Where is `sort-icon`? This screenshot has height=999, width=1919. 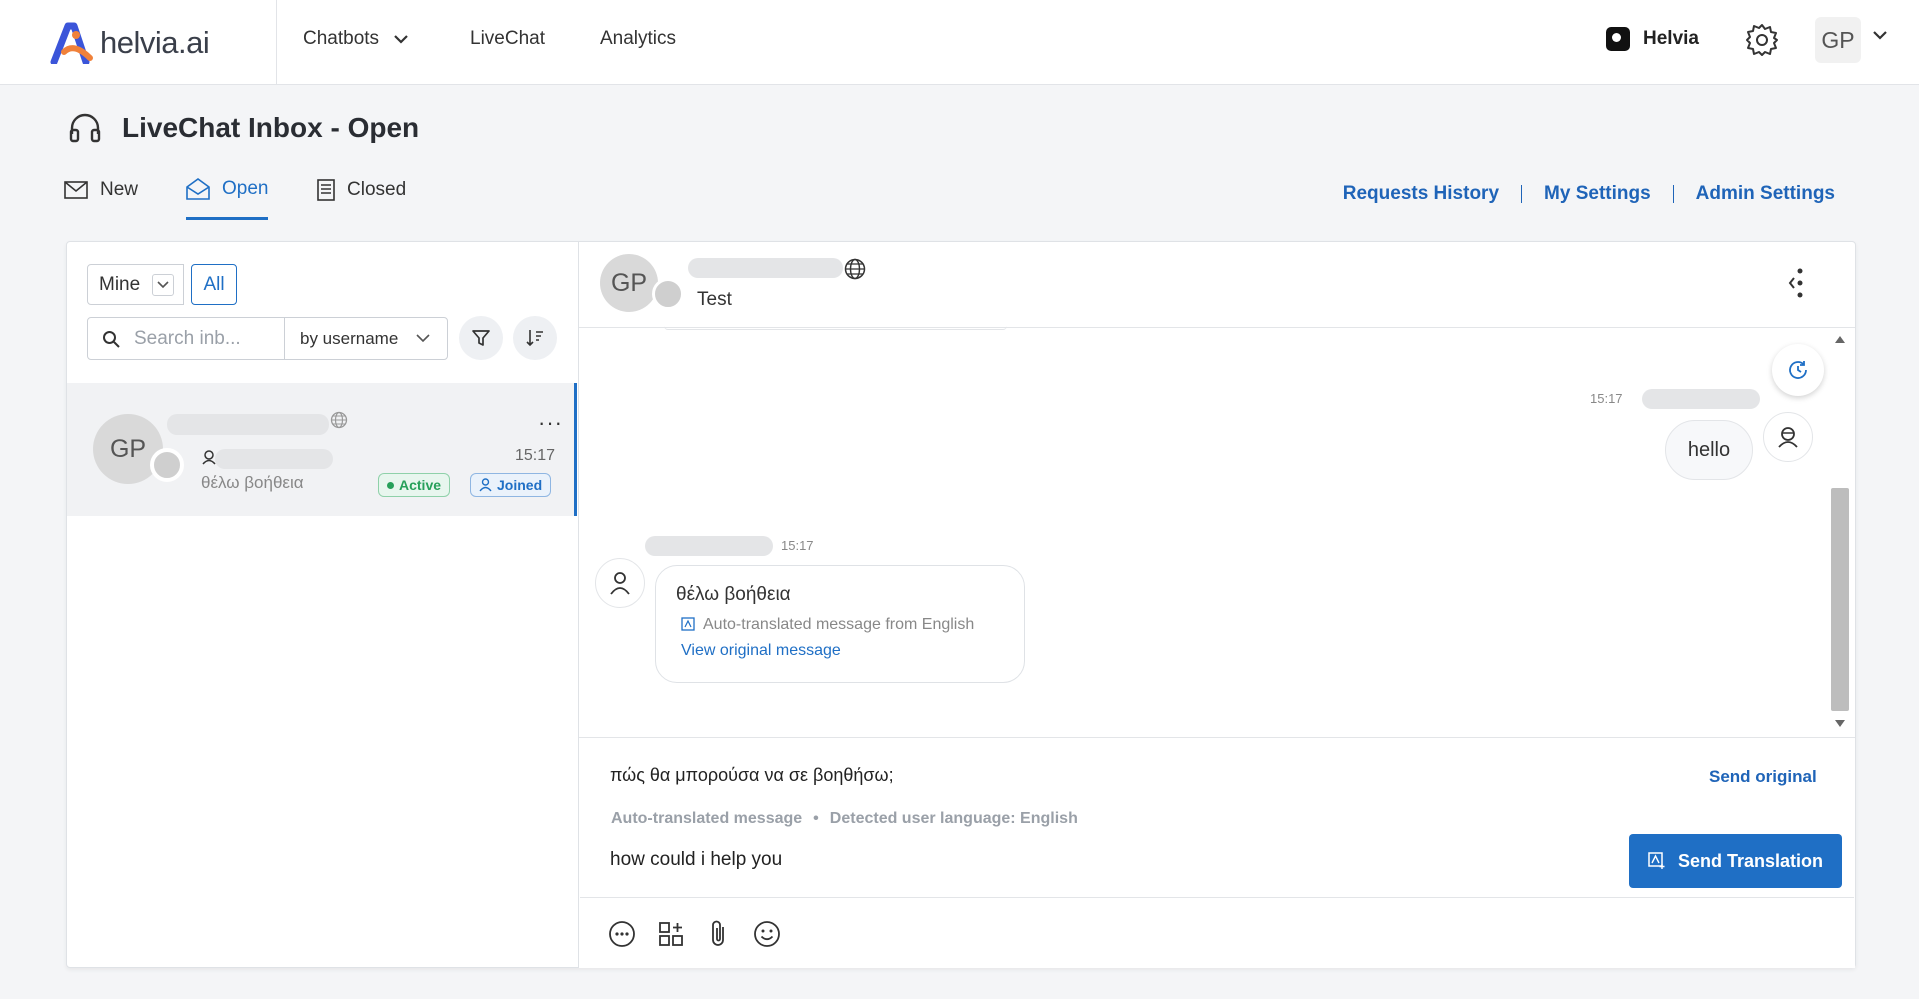 sort-icon is located at coordinates (534, 338).